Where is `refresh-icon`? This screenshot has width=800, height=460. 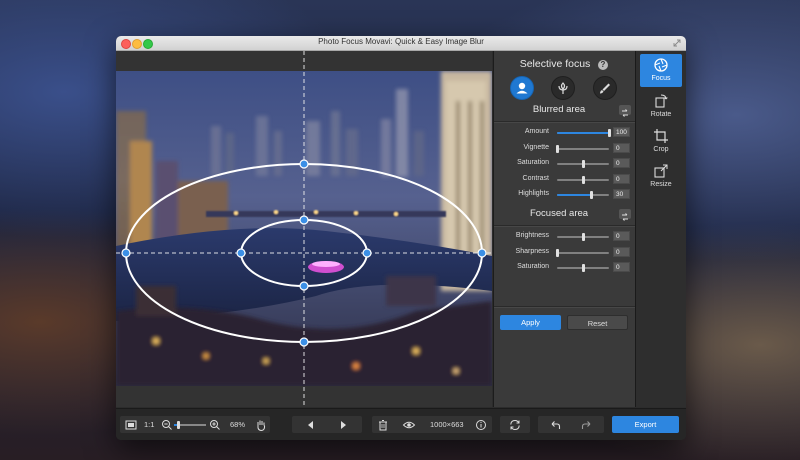
refresh-icon is located at coordinates (515, 425).